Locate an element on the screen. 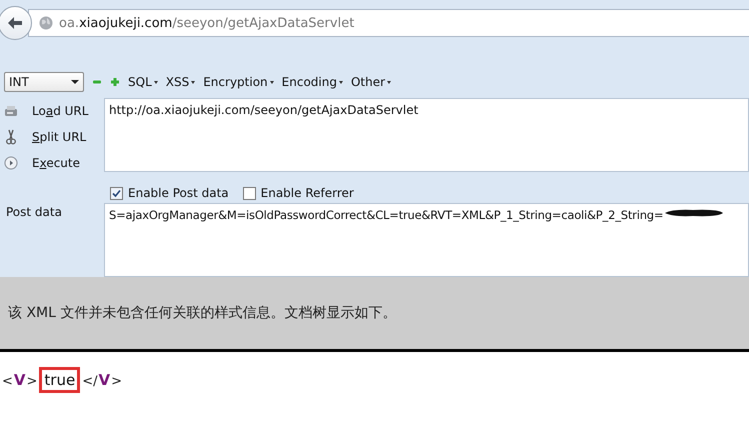  action-button: Load URL is located at coordinates (56, 111).